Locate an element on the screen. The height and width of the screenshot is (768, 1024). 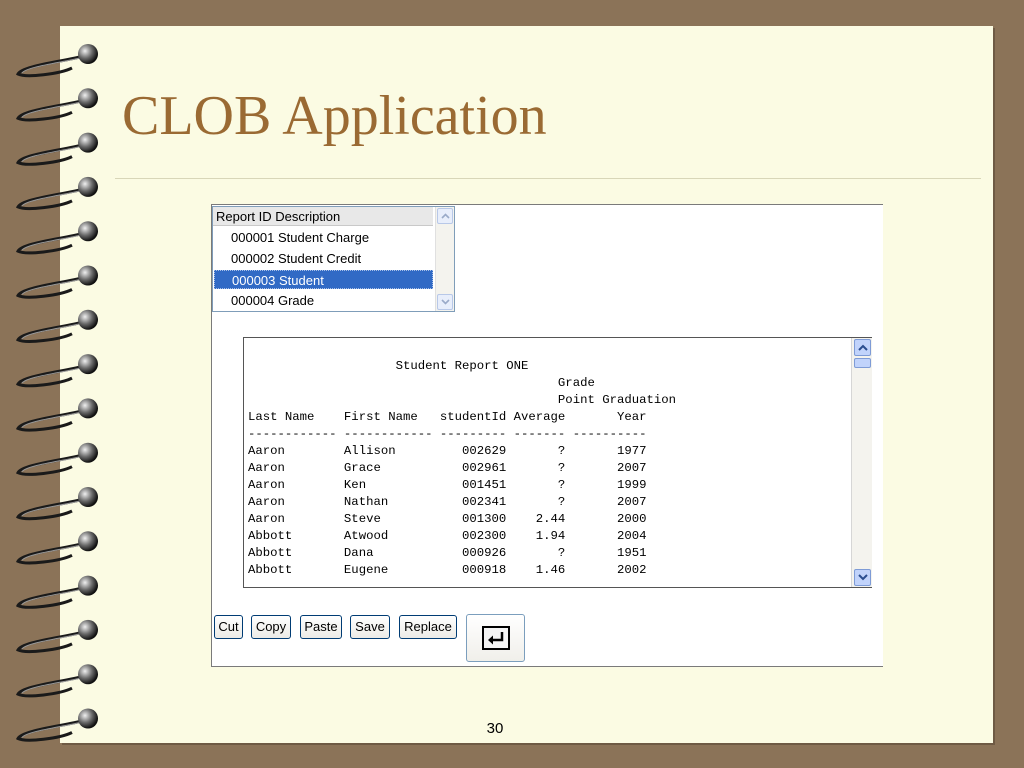
slide-title: CLOB Application is located at coordinates (334, 116).